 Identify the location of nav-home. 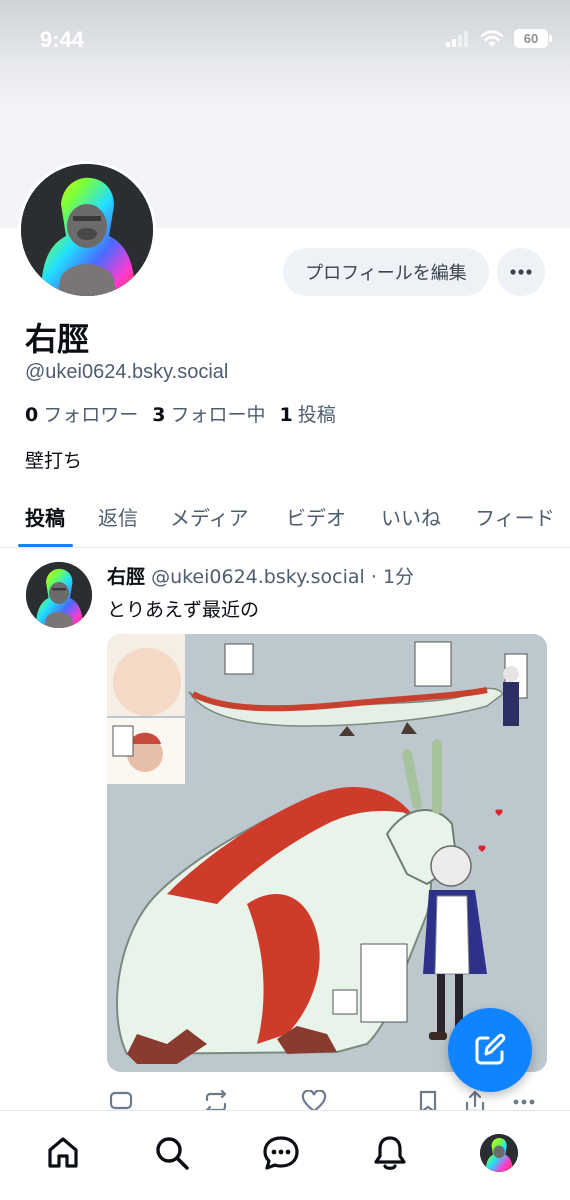
(63, 1153).